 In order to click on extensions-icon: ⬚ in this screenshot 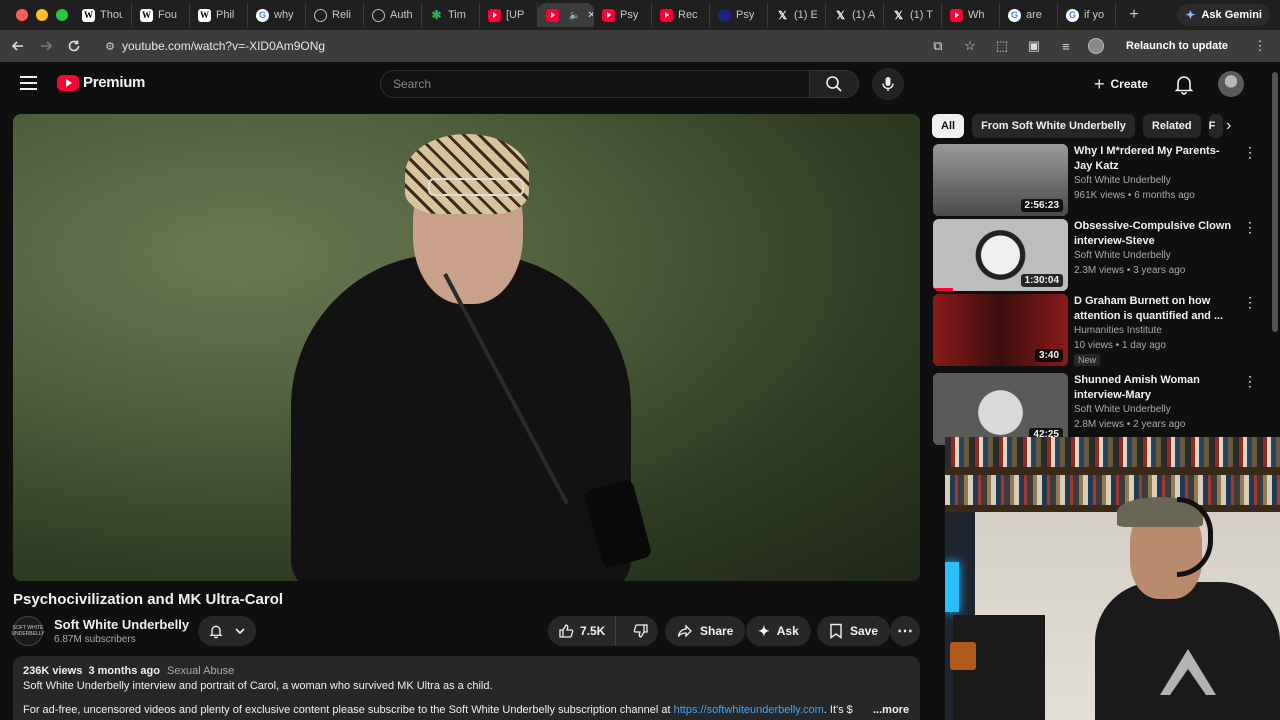, I will do `click(1002, 46)`.